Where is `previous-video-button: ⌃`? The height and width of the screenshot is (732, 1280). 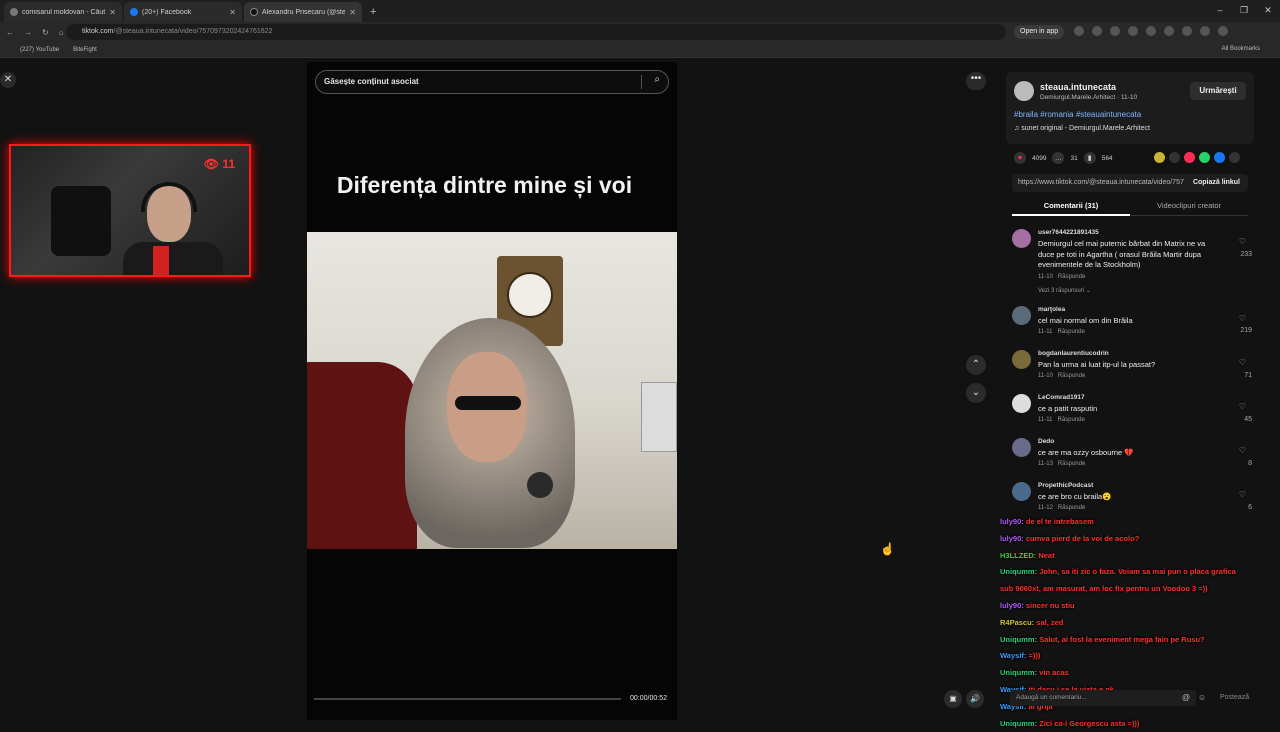 previous-video-button: ⌃ is located at coordinates (976, 365).